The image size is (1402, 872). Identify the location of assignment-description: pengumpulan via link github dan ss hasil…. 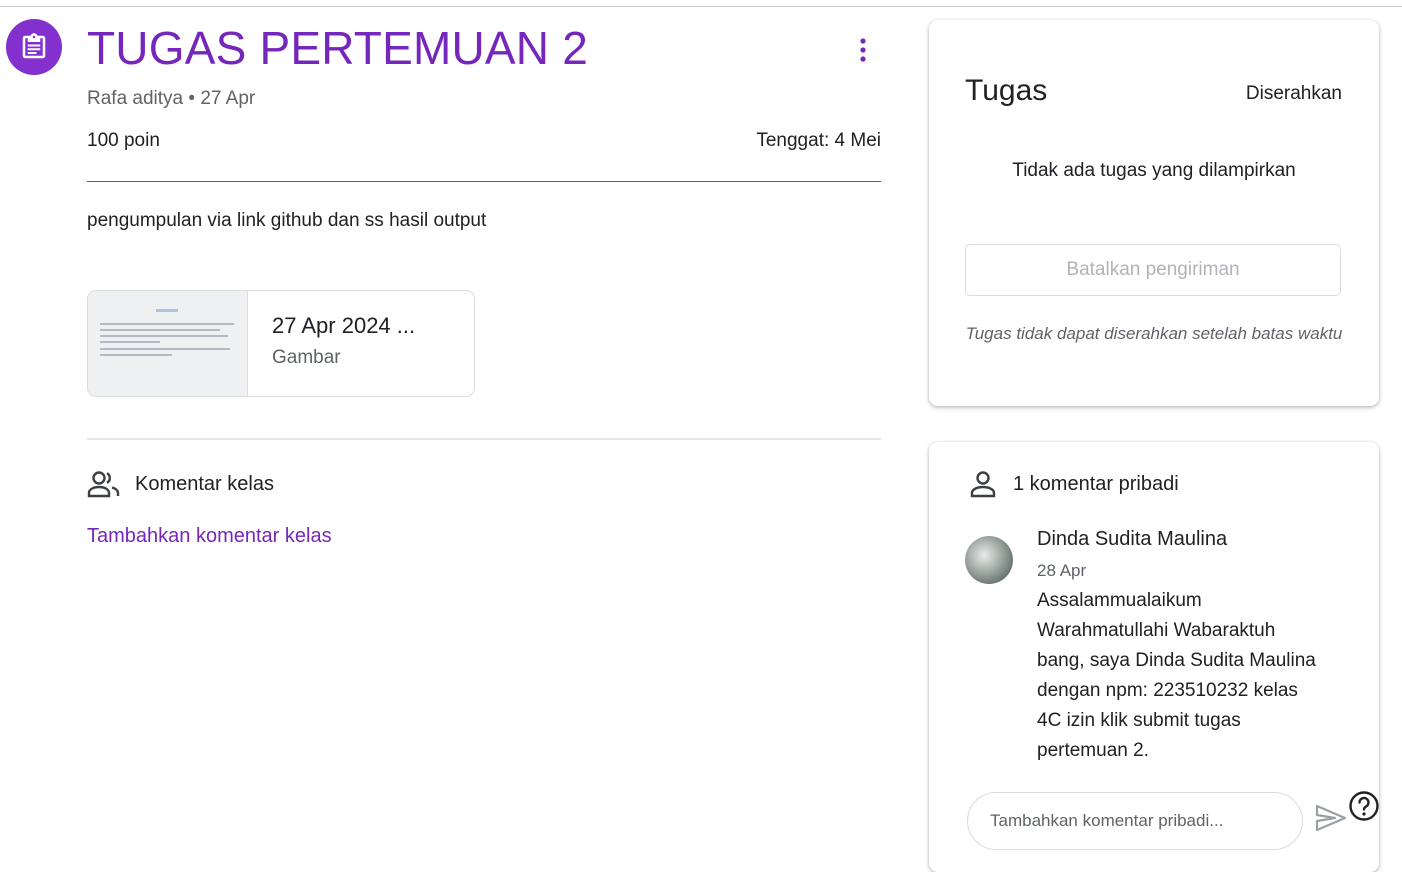
(287, 220).